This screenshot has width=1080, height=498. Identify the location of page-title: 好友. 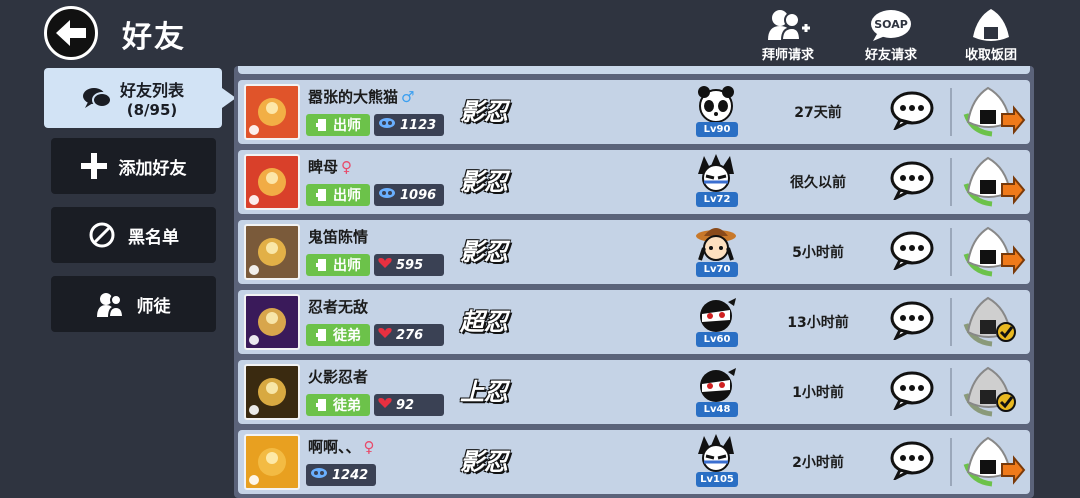
(154, 37).